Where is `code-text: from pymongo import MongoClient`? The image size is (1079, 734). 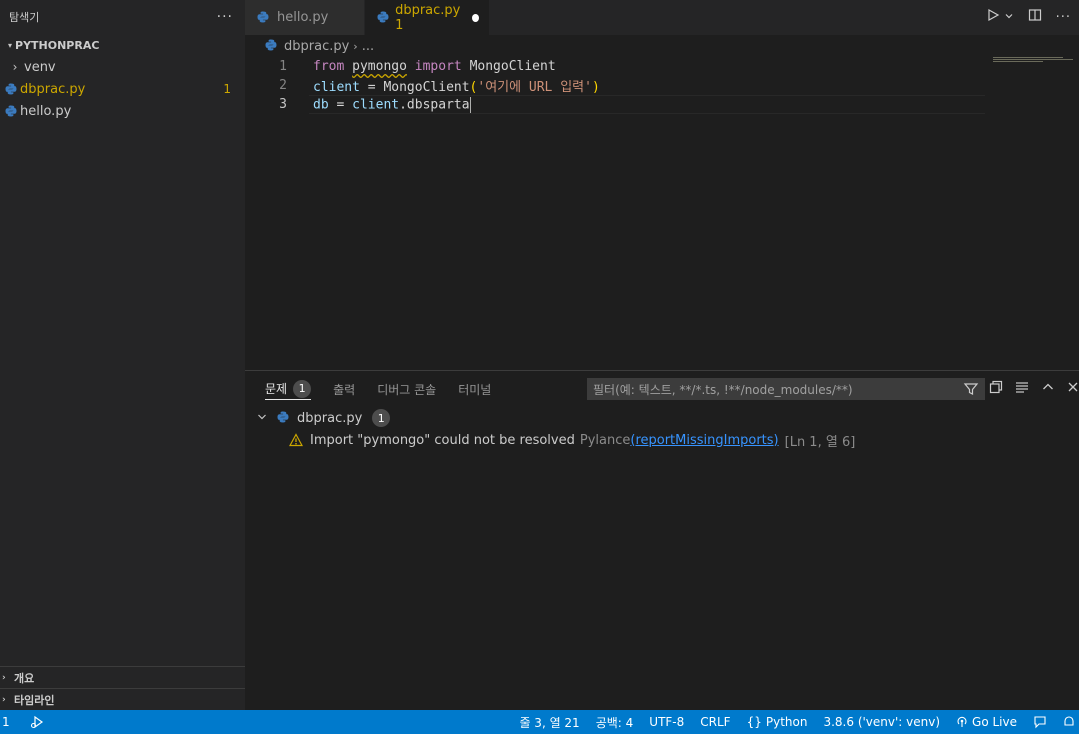
code-text: from pymongo import MongoClient is located at coordinates (434, 66).